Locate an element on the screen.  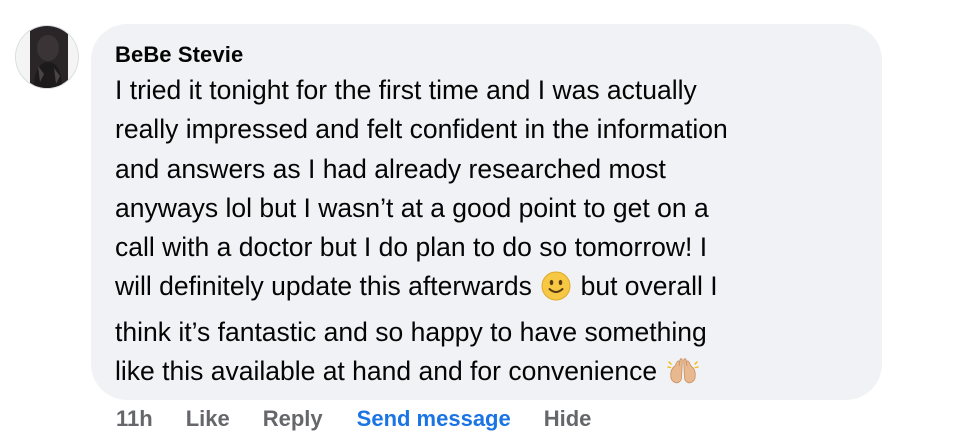
reply-button: Reply is located at coordinates (293, 419).